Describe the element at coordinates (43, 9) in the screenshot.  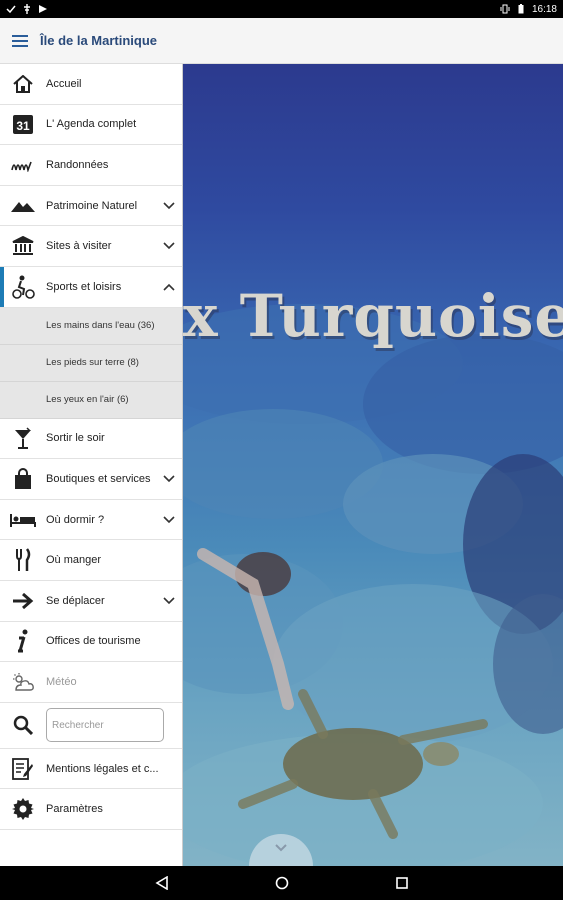
I see `play-store-icon` at that location.